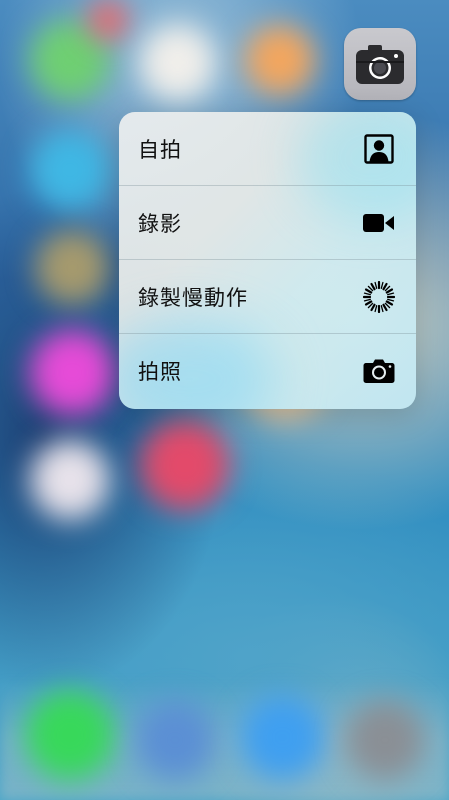 This screenshot has height=800, width=449. I want to click on selfie-portrait-icon, so click(379, 149).